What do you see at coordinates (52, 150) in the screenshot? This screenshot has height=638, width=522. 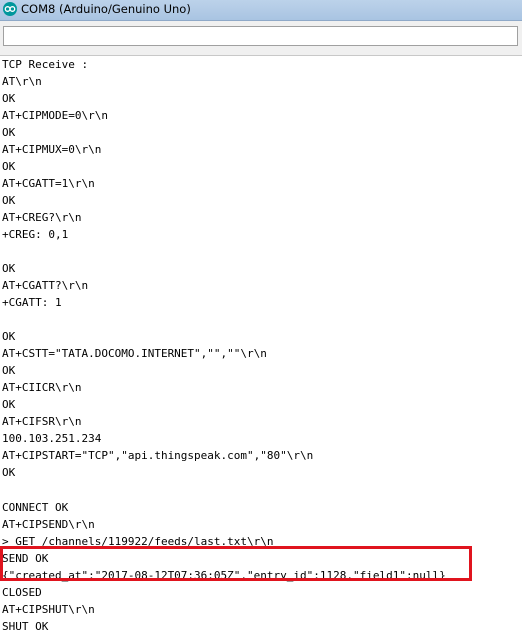 I see `serial-line: AT+CIPMUX=0\r\n` at bounding box center [52, 150].